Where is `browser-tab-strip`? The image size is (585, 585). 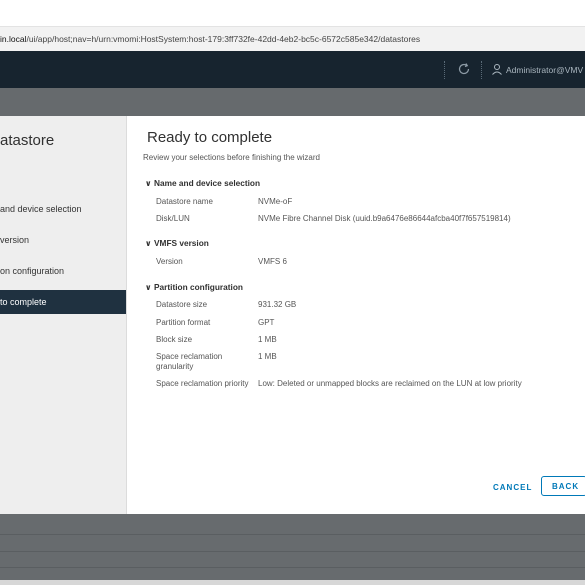 browser-tab-strip is located at coordinates (292, 13).